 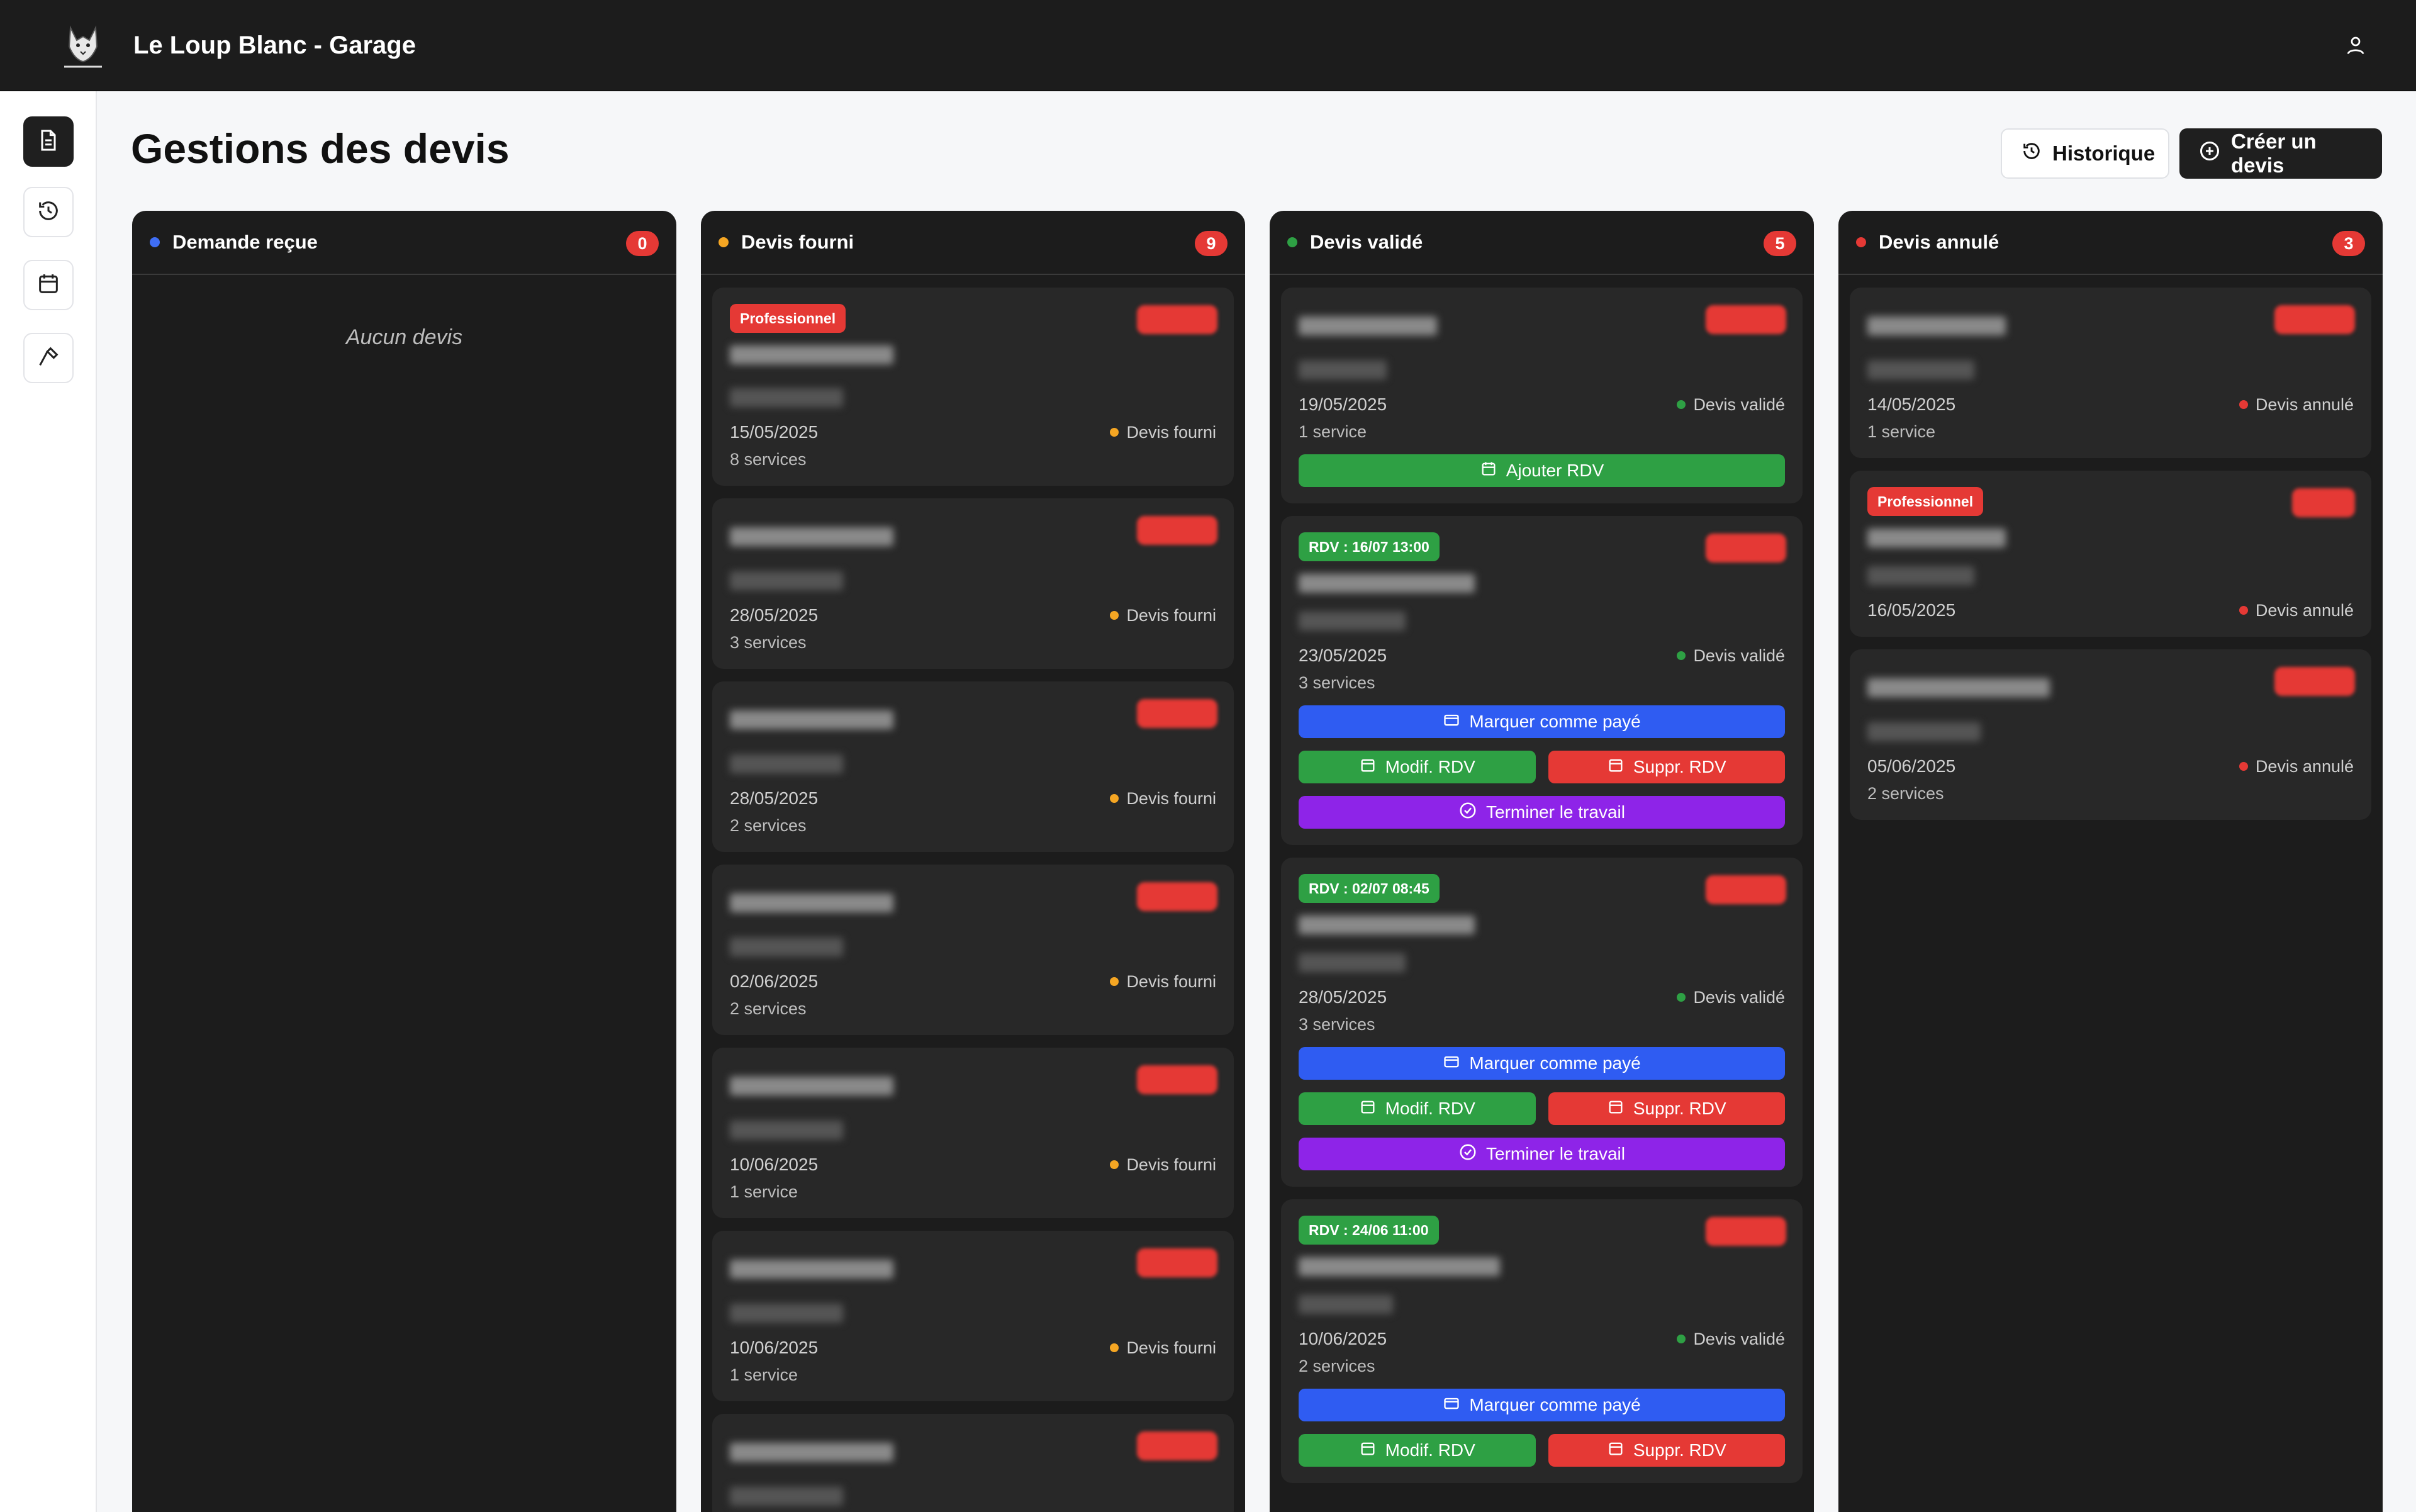 What do you see at coordinates (774, 615) in the screenshot?
I see `quote-date: 28/05/2025` at bounding box center [774, 615].